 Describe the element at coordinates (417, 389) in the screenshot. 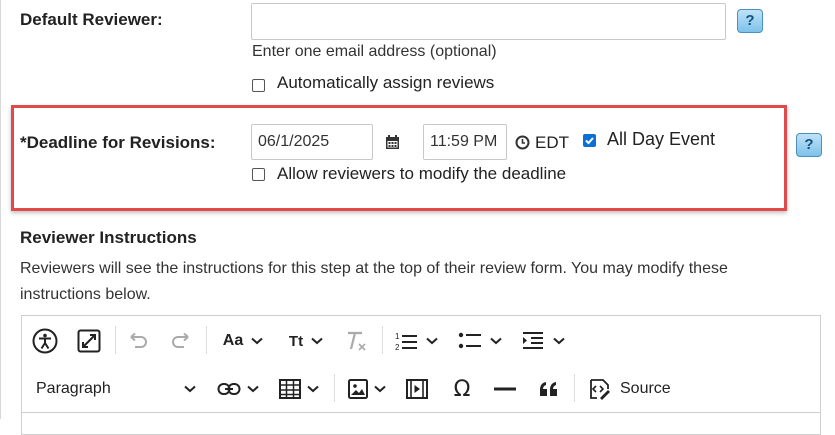

I see `media-icon` at that location.